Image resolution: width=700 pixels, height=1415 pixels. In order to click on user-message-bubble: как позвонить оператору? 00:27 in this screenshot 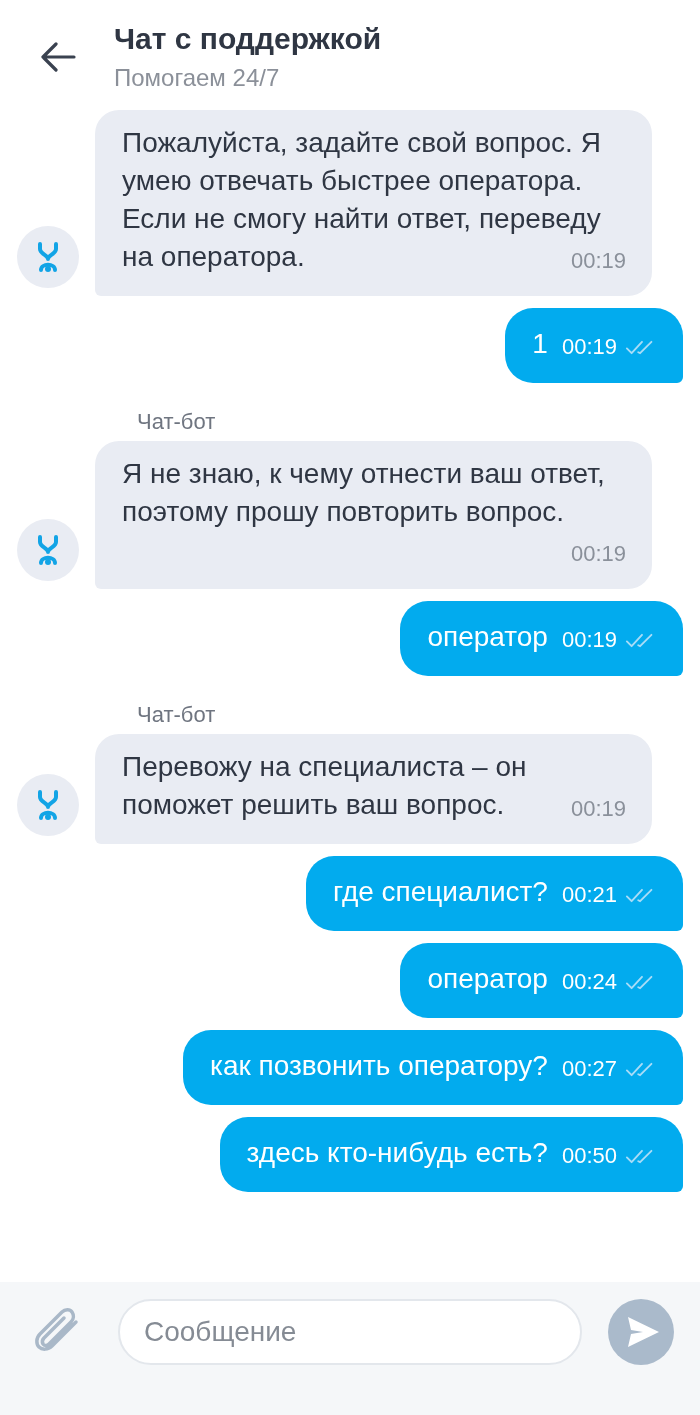, I will do `click(433, 1067)`.